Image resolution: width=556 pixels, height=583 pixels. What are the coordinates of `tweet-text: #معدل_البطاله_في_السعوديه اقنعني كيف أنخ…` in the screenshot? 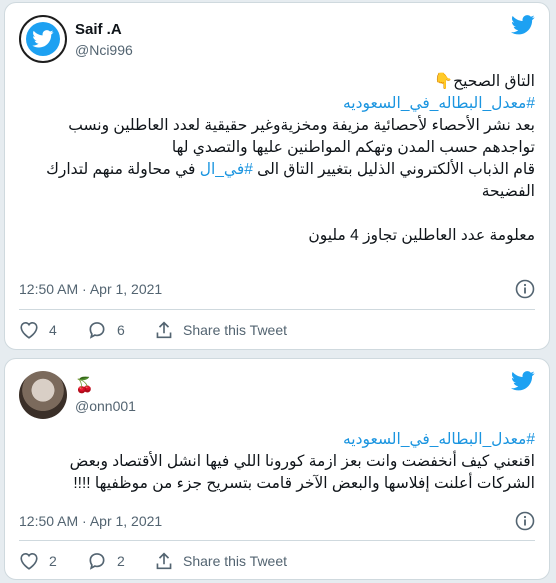 It's located at (277, 462).